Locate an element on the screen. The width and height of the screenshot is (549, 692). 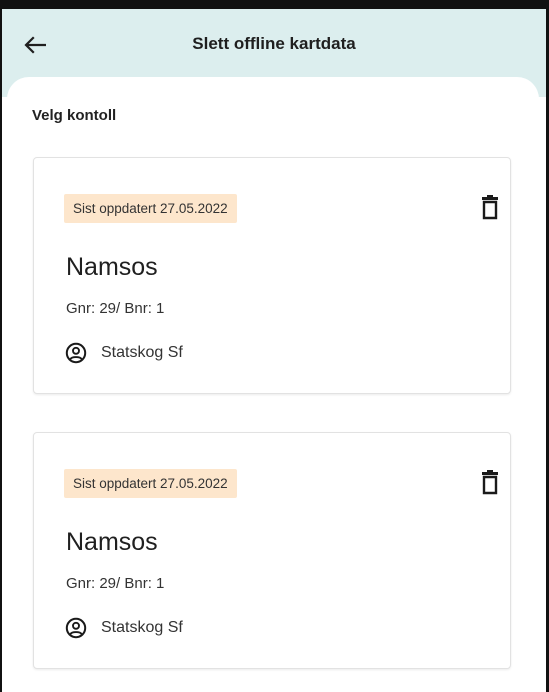
top-bezel is located at coordinates (274, 4).